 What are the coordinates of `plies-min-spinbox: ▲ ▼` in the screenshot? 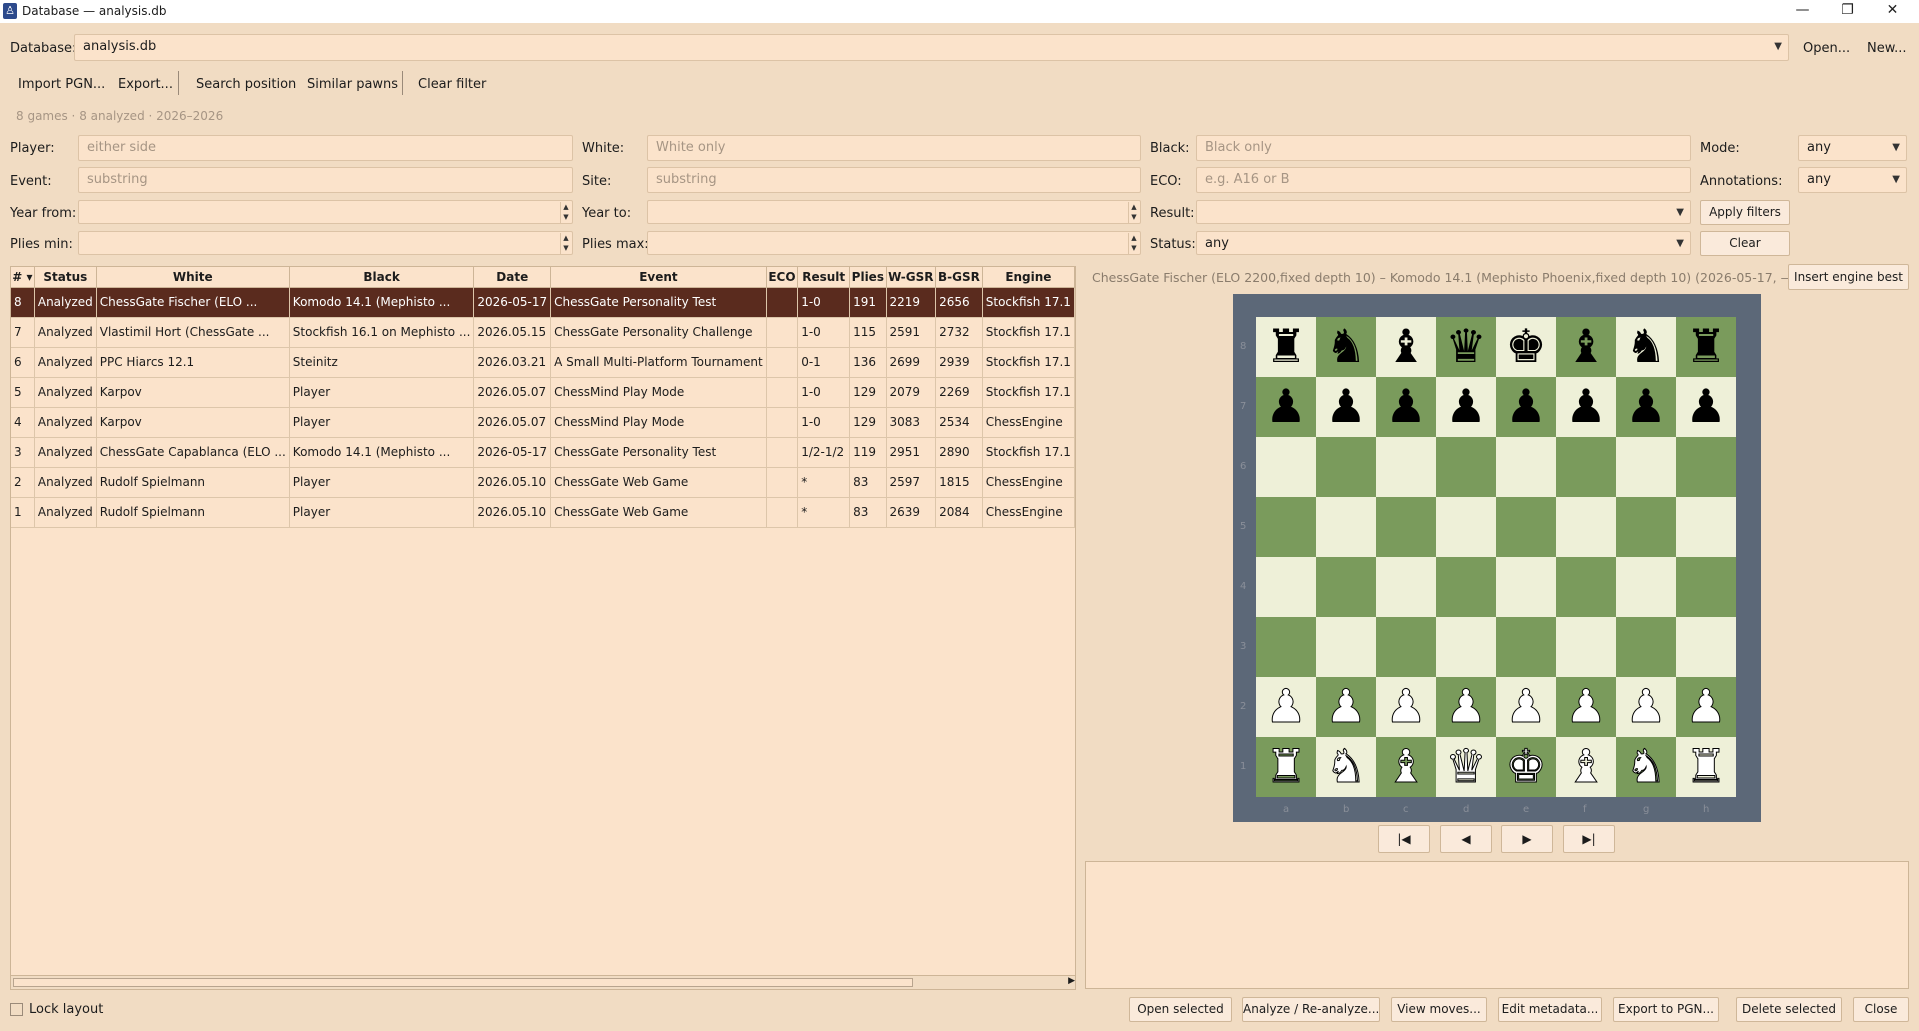 It's located at (325, 243).